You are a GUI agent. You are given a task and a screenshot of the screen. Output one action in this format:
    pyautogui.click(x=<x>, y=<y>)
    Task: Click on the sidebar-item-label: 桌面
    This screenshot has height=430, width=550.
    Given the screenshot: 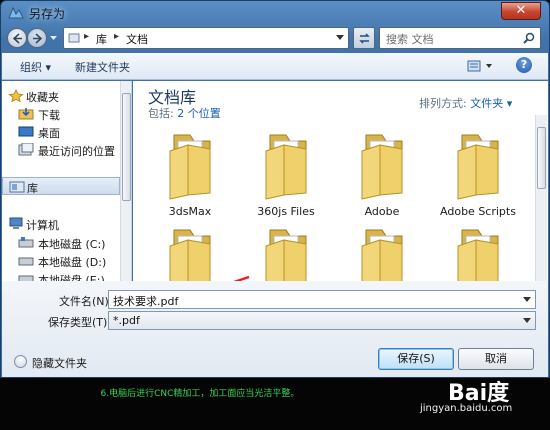 What is the action you would take?
    pyautogui.click(x=49, y=133)
    